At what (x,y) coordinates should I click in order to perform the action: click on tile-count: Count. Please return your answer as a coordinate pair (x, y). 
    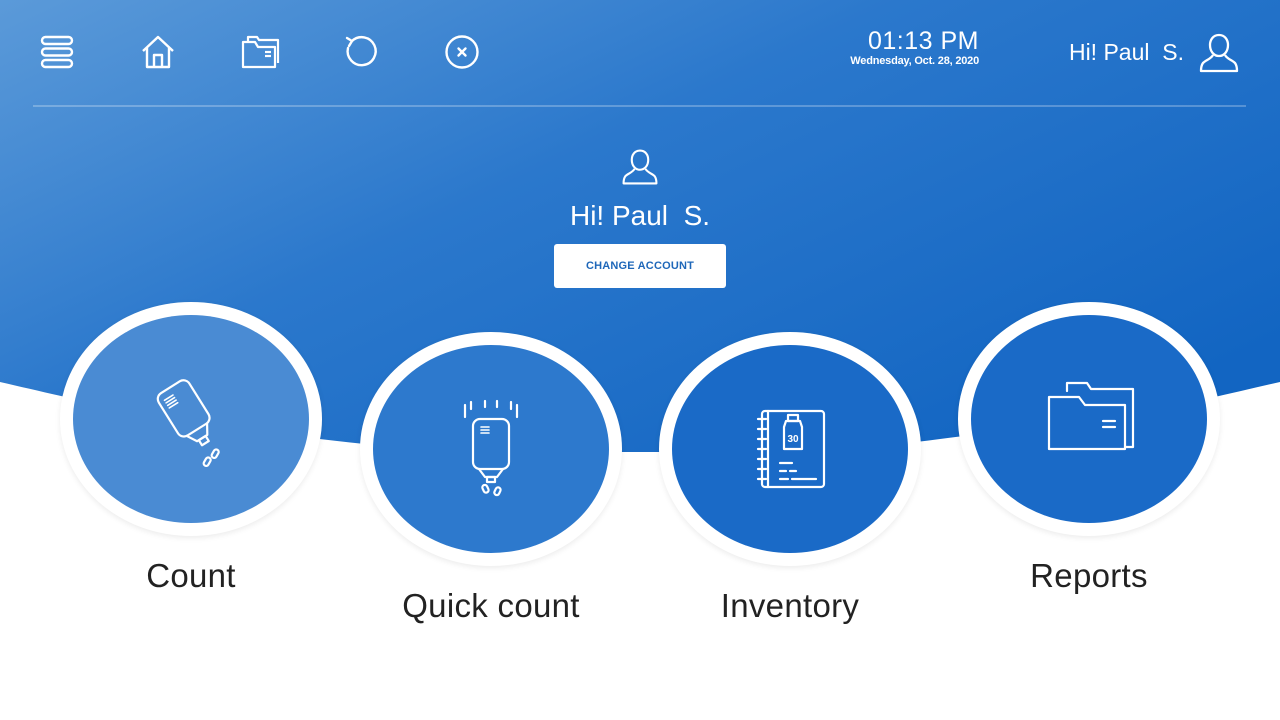
    Looking at the image, I should click on (191, 449).